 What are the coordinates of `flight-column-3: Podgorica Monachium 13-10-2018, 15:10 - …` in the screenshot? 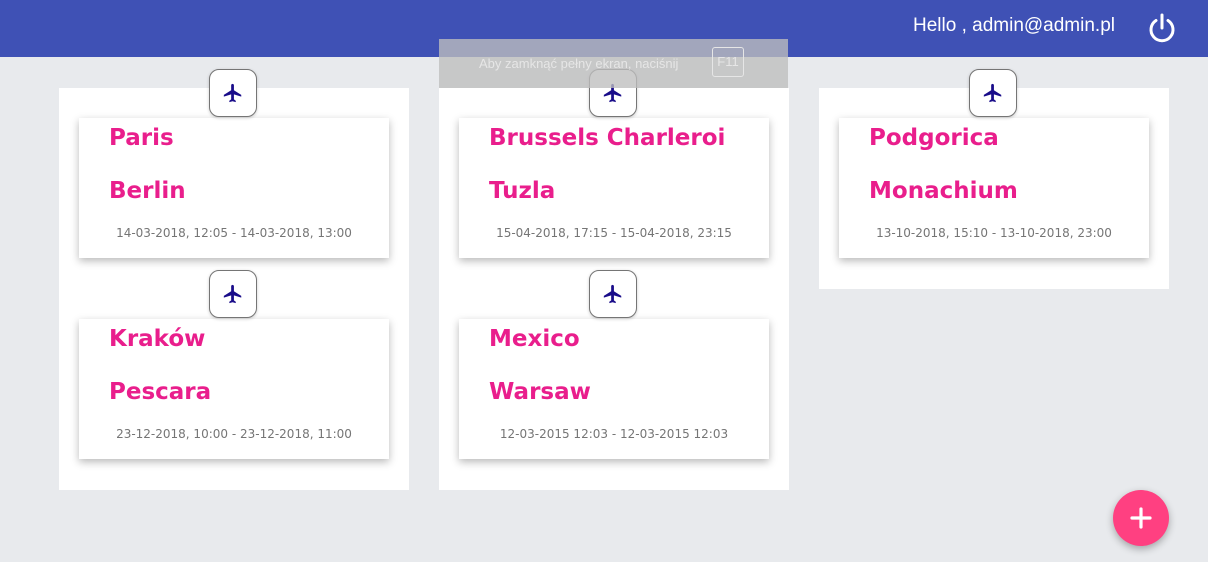 It's located at (994, 188).